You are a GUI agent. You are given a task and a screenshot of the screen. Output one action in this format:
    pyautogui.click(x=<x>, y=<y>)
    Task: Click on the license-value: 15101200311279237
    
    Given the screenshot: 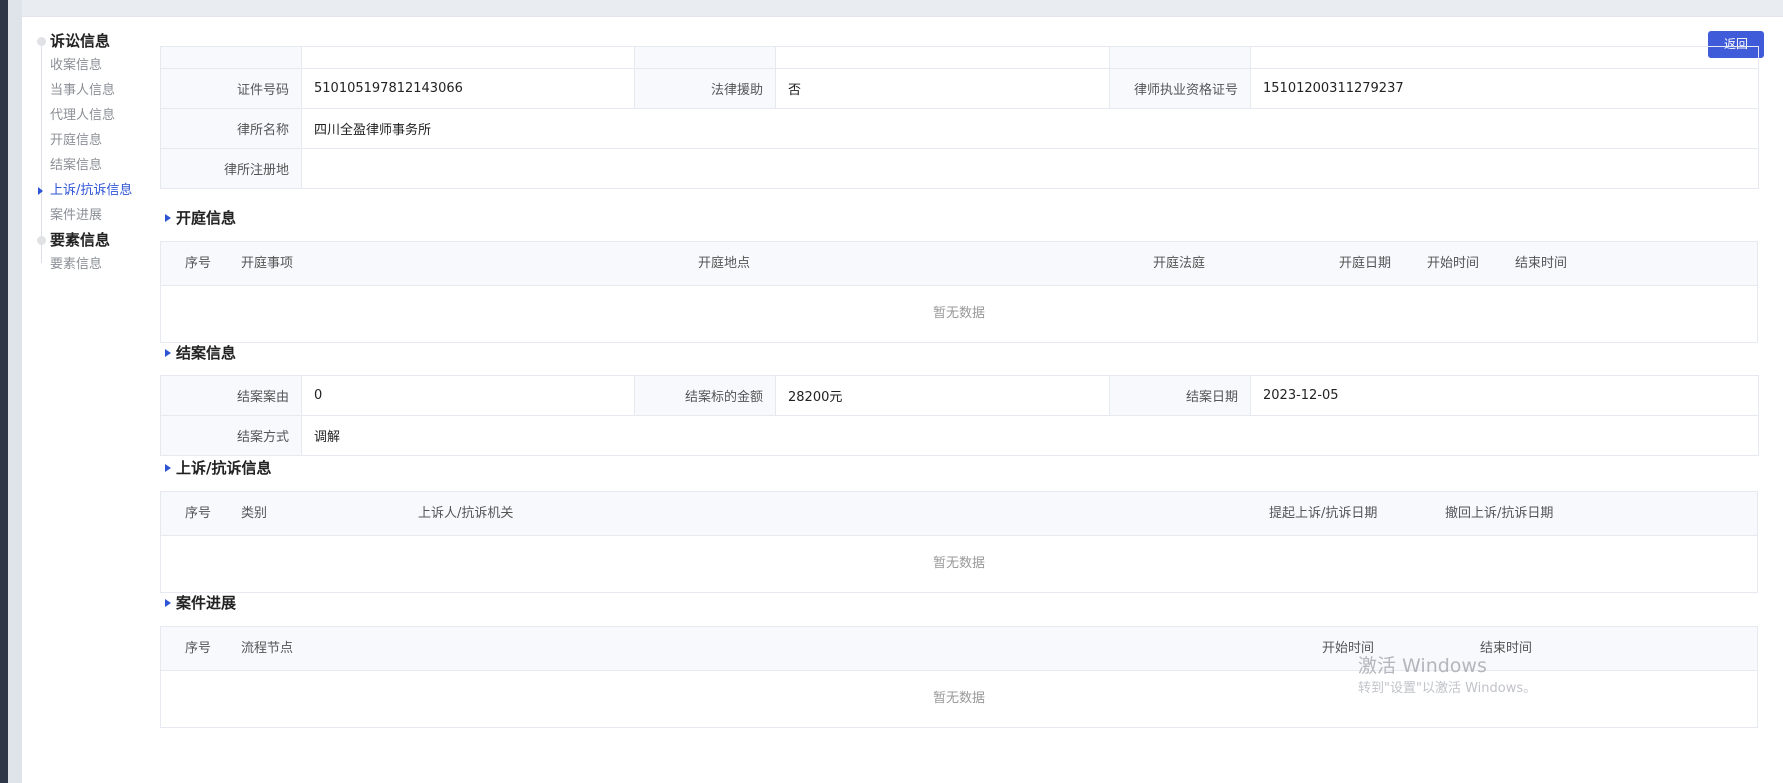 What is the action you would take?
    pyautogui.click(x=1504, y=88)
    